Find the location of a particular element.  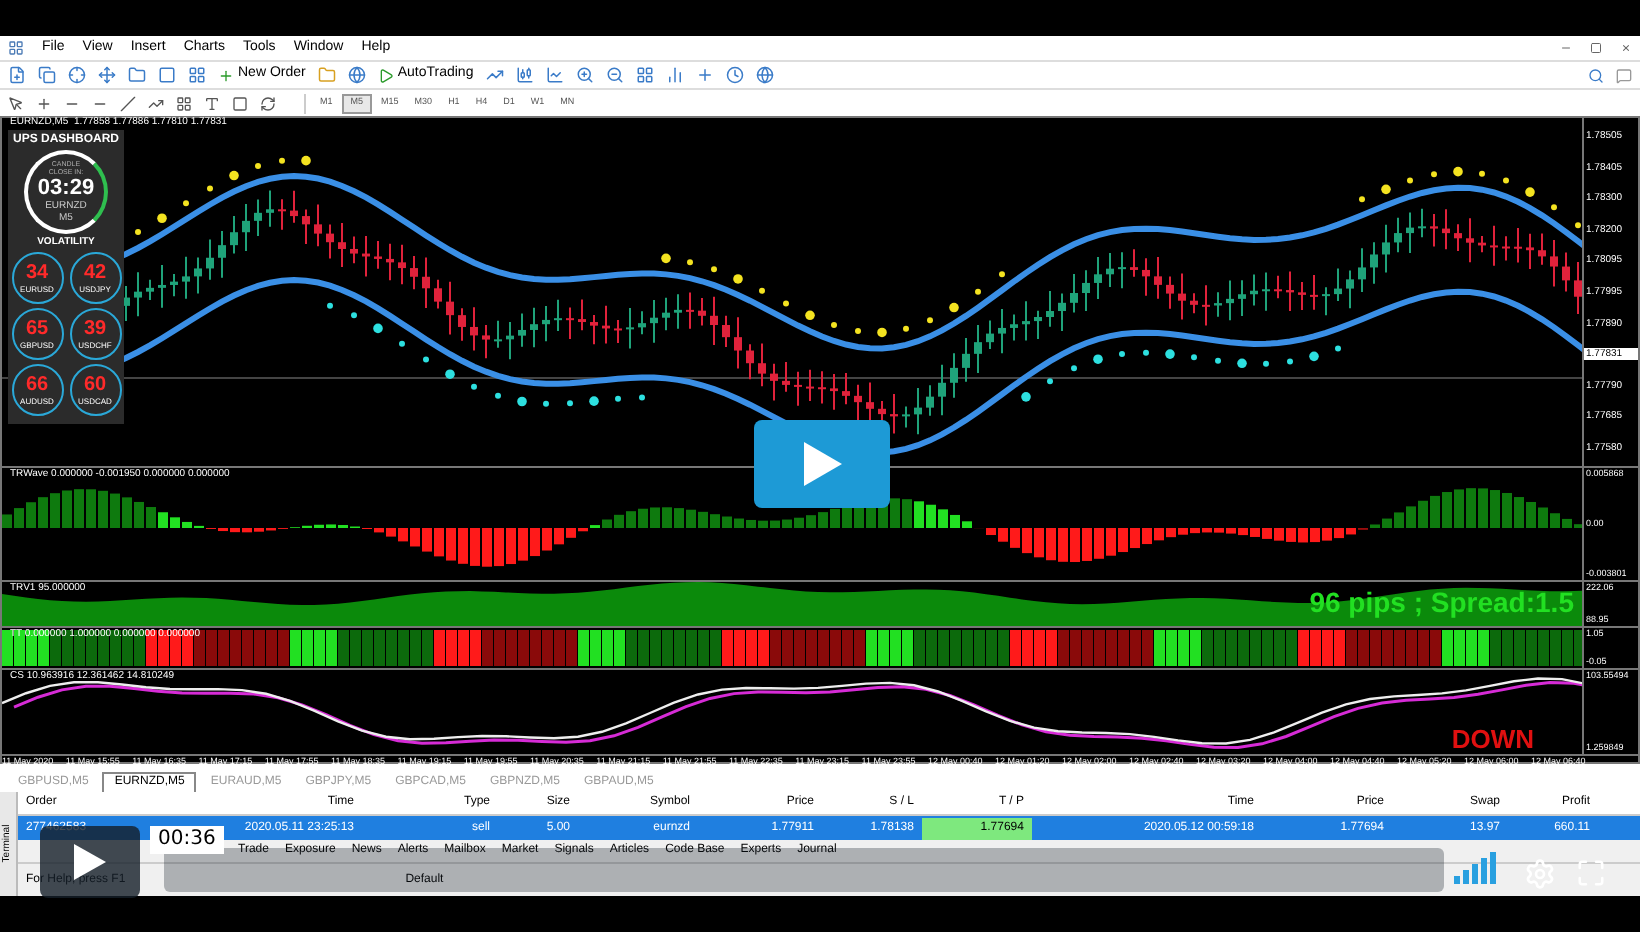

plus-icon is located at coordinates (226, 75).